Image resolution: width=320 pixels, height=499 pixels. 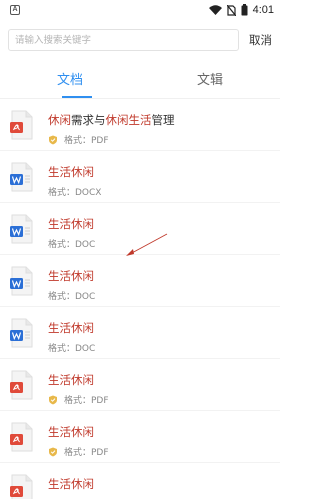 I want to click on tab-bar: 文档 文辑, so click(x=140, y=78).